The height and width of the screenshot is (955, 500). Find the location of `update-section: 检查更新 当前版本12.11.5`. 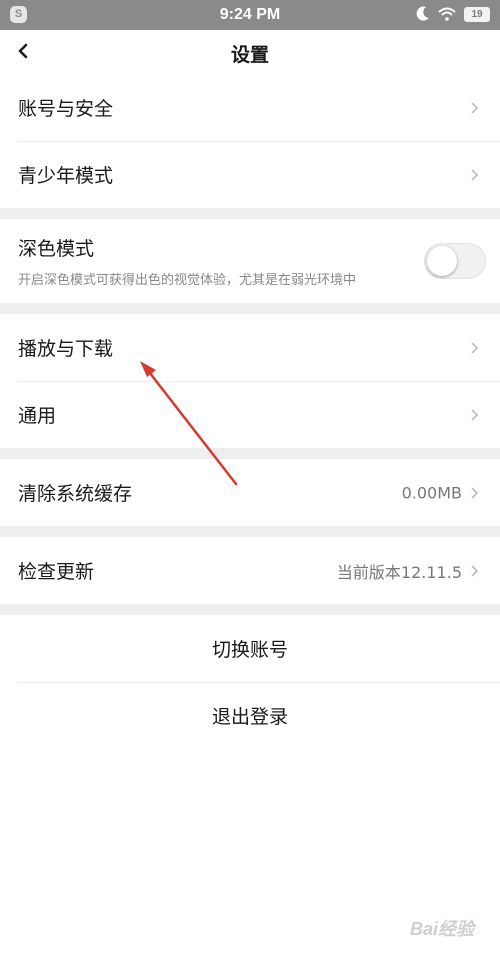

update-section: 检查更新 当前版本12.11.5 is located at coordinates (250, 570).